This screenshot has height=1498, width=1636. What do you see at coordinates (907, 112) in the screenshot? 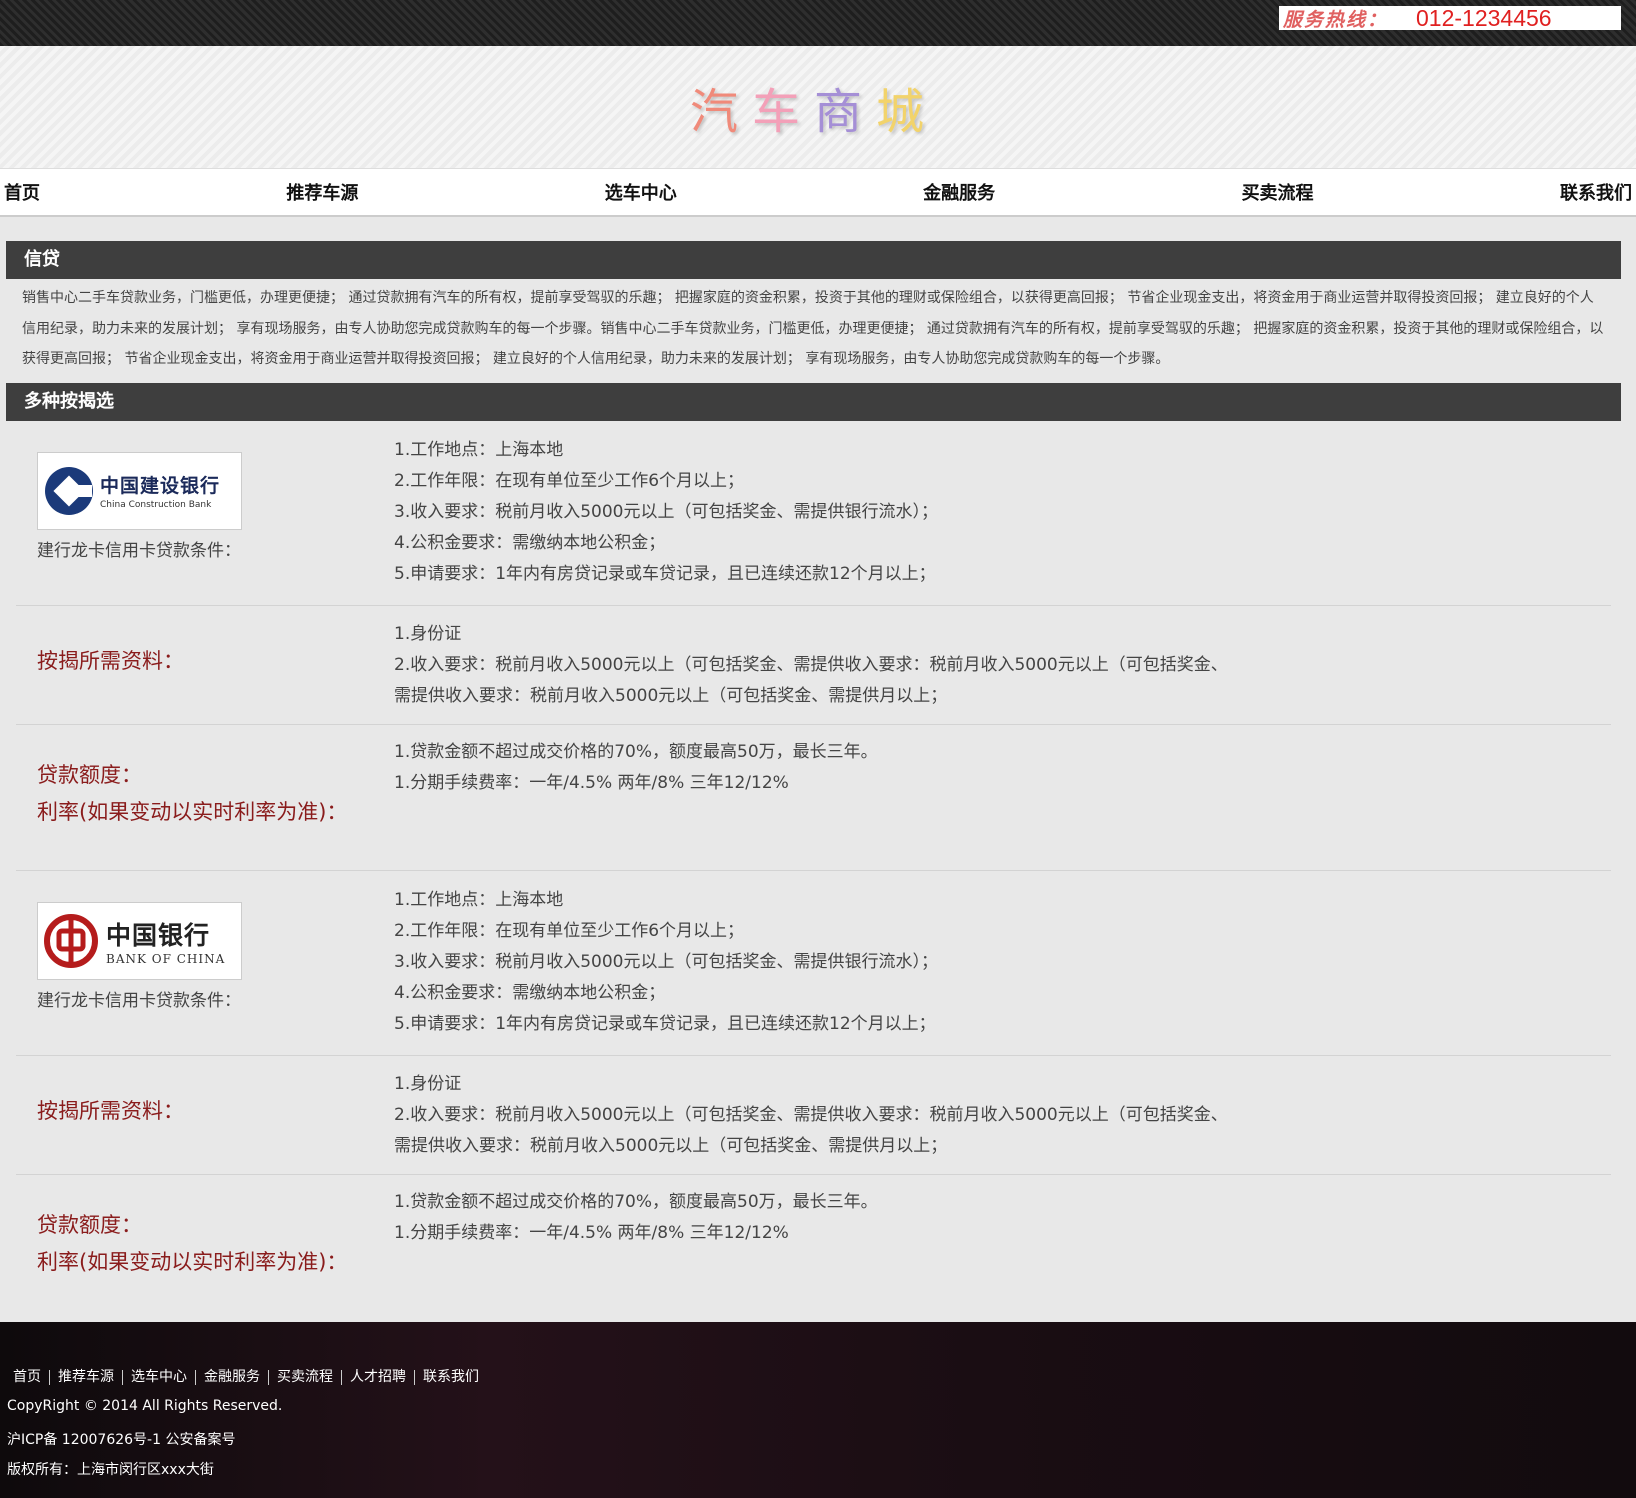
I see `logo-char: 城` at bounding box center [907, 112].